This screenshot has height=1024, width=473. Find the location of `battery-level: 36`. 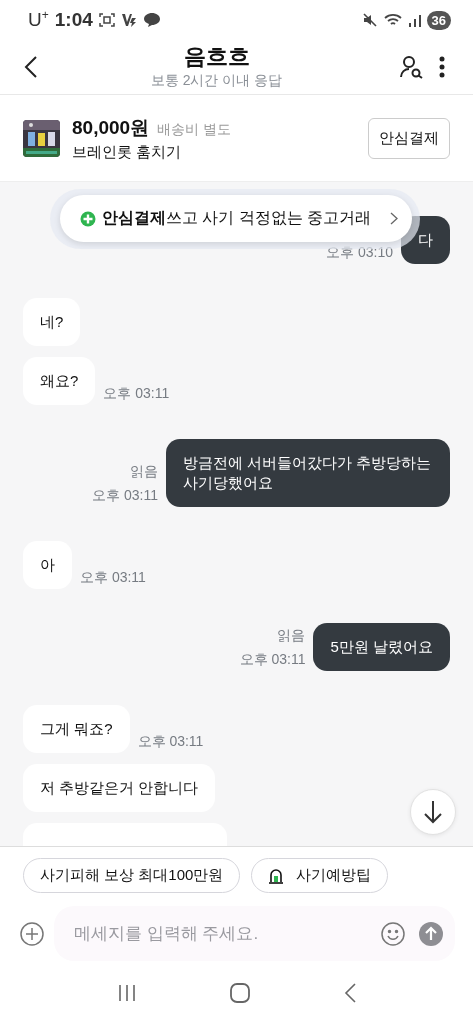

battery-level: 36 is located at coordinates (438, 20).